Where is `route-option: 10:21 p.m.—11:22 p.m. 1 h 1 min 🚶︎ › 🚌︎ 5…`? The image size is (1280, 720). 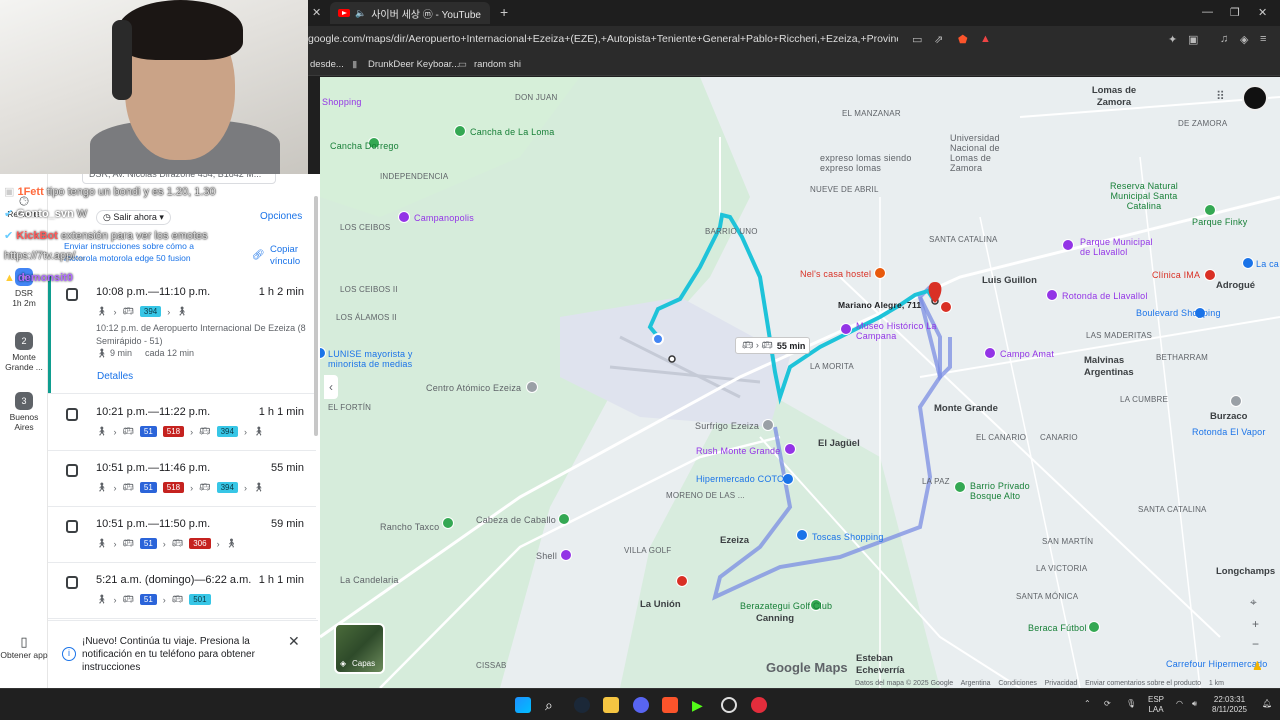
route-option: 10:21 p.m.—11:22 p.m. 1 h 1 min 🚶︎ › 🚌︎ 5… is located at coordinates (182, 423).